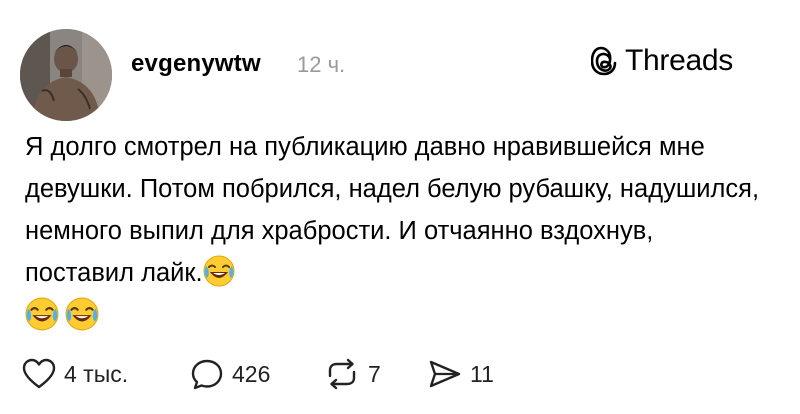 This screenshot has height=414, width=800. What do you see at coordinates (66, 75) in the screenshot?
I see `avatar` at bounding box center [66, 75].